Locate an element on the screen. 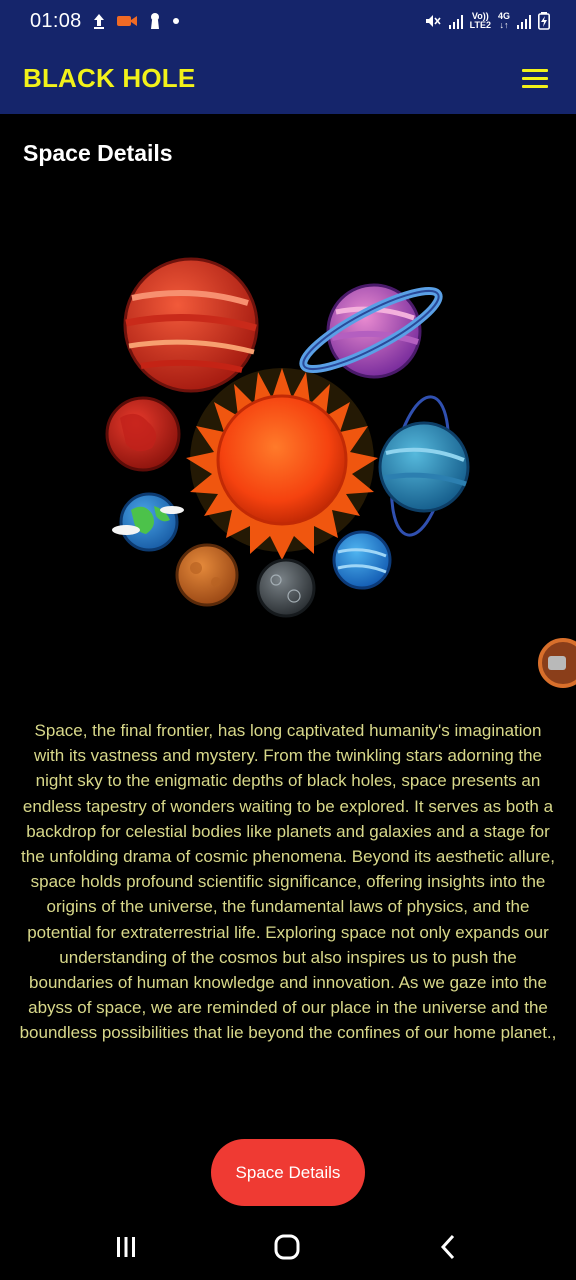  screen-recorder-bubble is located at coordinates (557, 663).